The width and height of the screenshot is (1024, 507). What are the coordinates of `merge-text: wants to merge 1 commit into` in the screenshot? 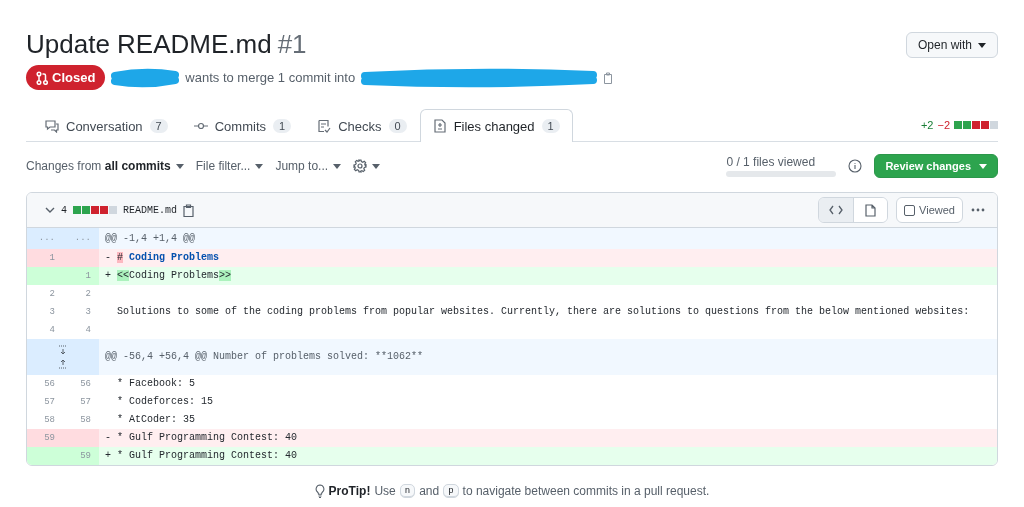 It's located at (270, 77).